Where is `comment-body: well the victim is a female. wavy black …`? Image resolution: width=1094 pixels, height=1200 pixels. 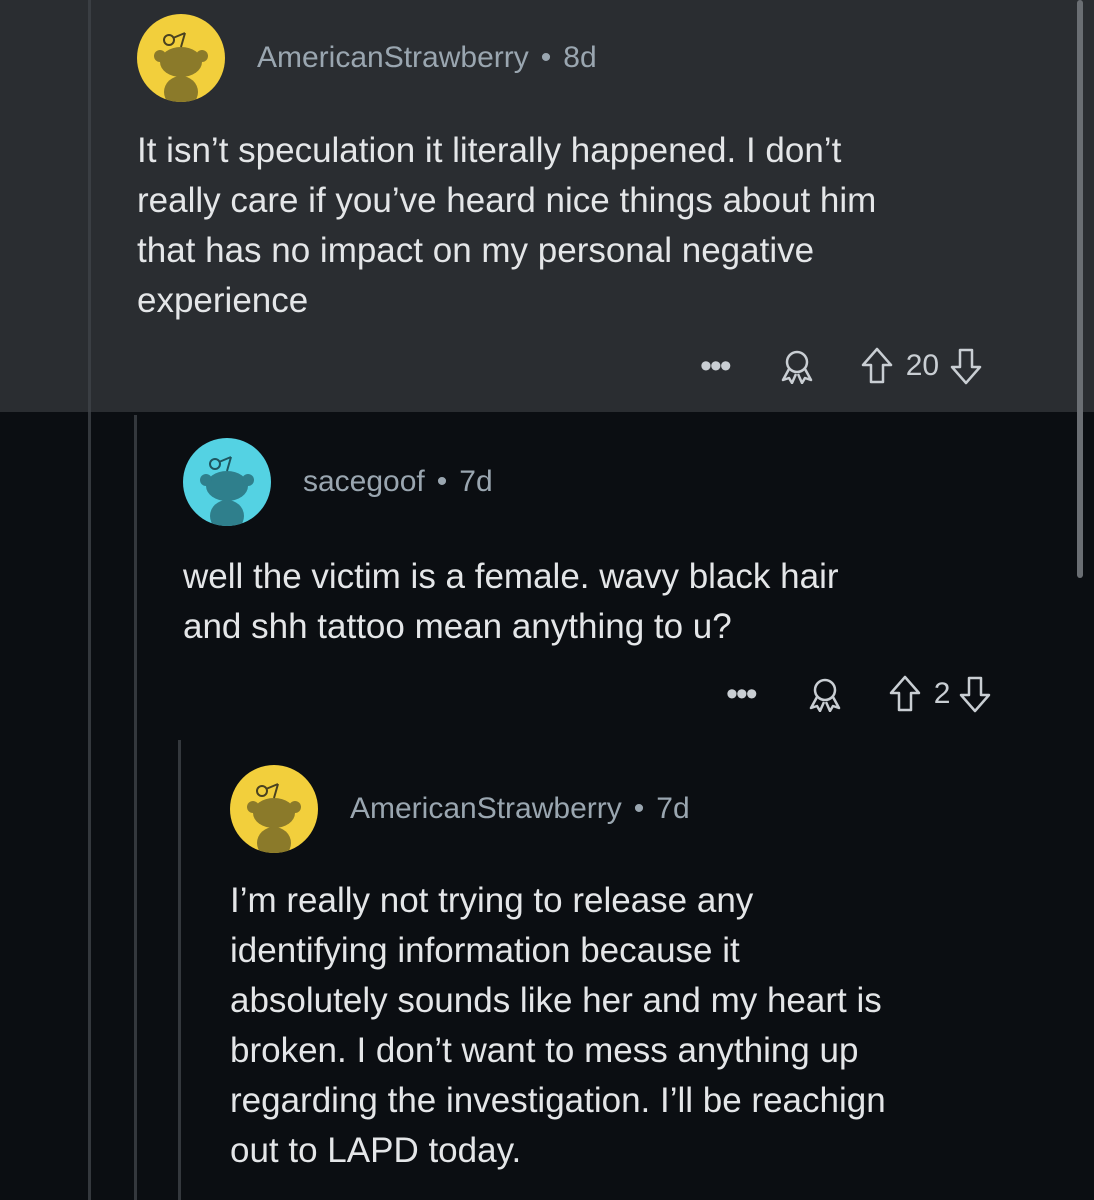
comment-body: well the victim is a female. wavy black … is located at coordinates (511, 601).